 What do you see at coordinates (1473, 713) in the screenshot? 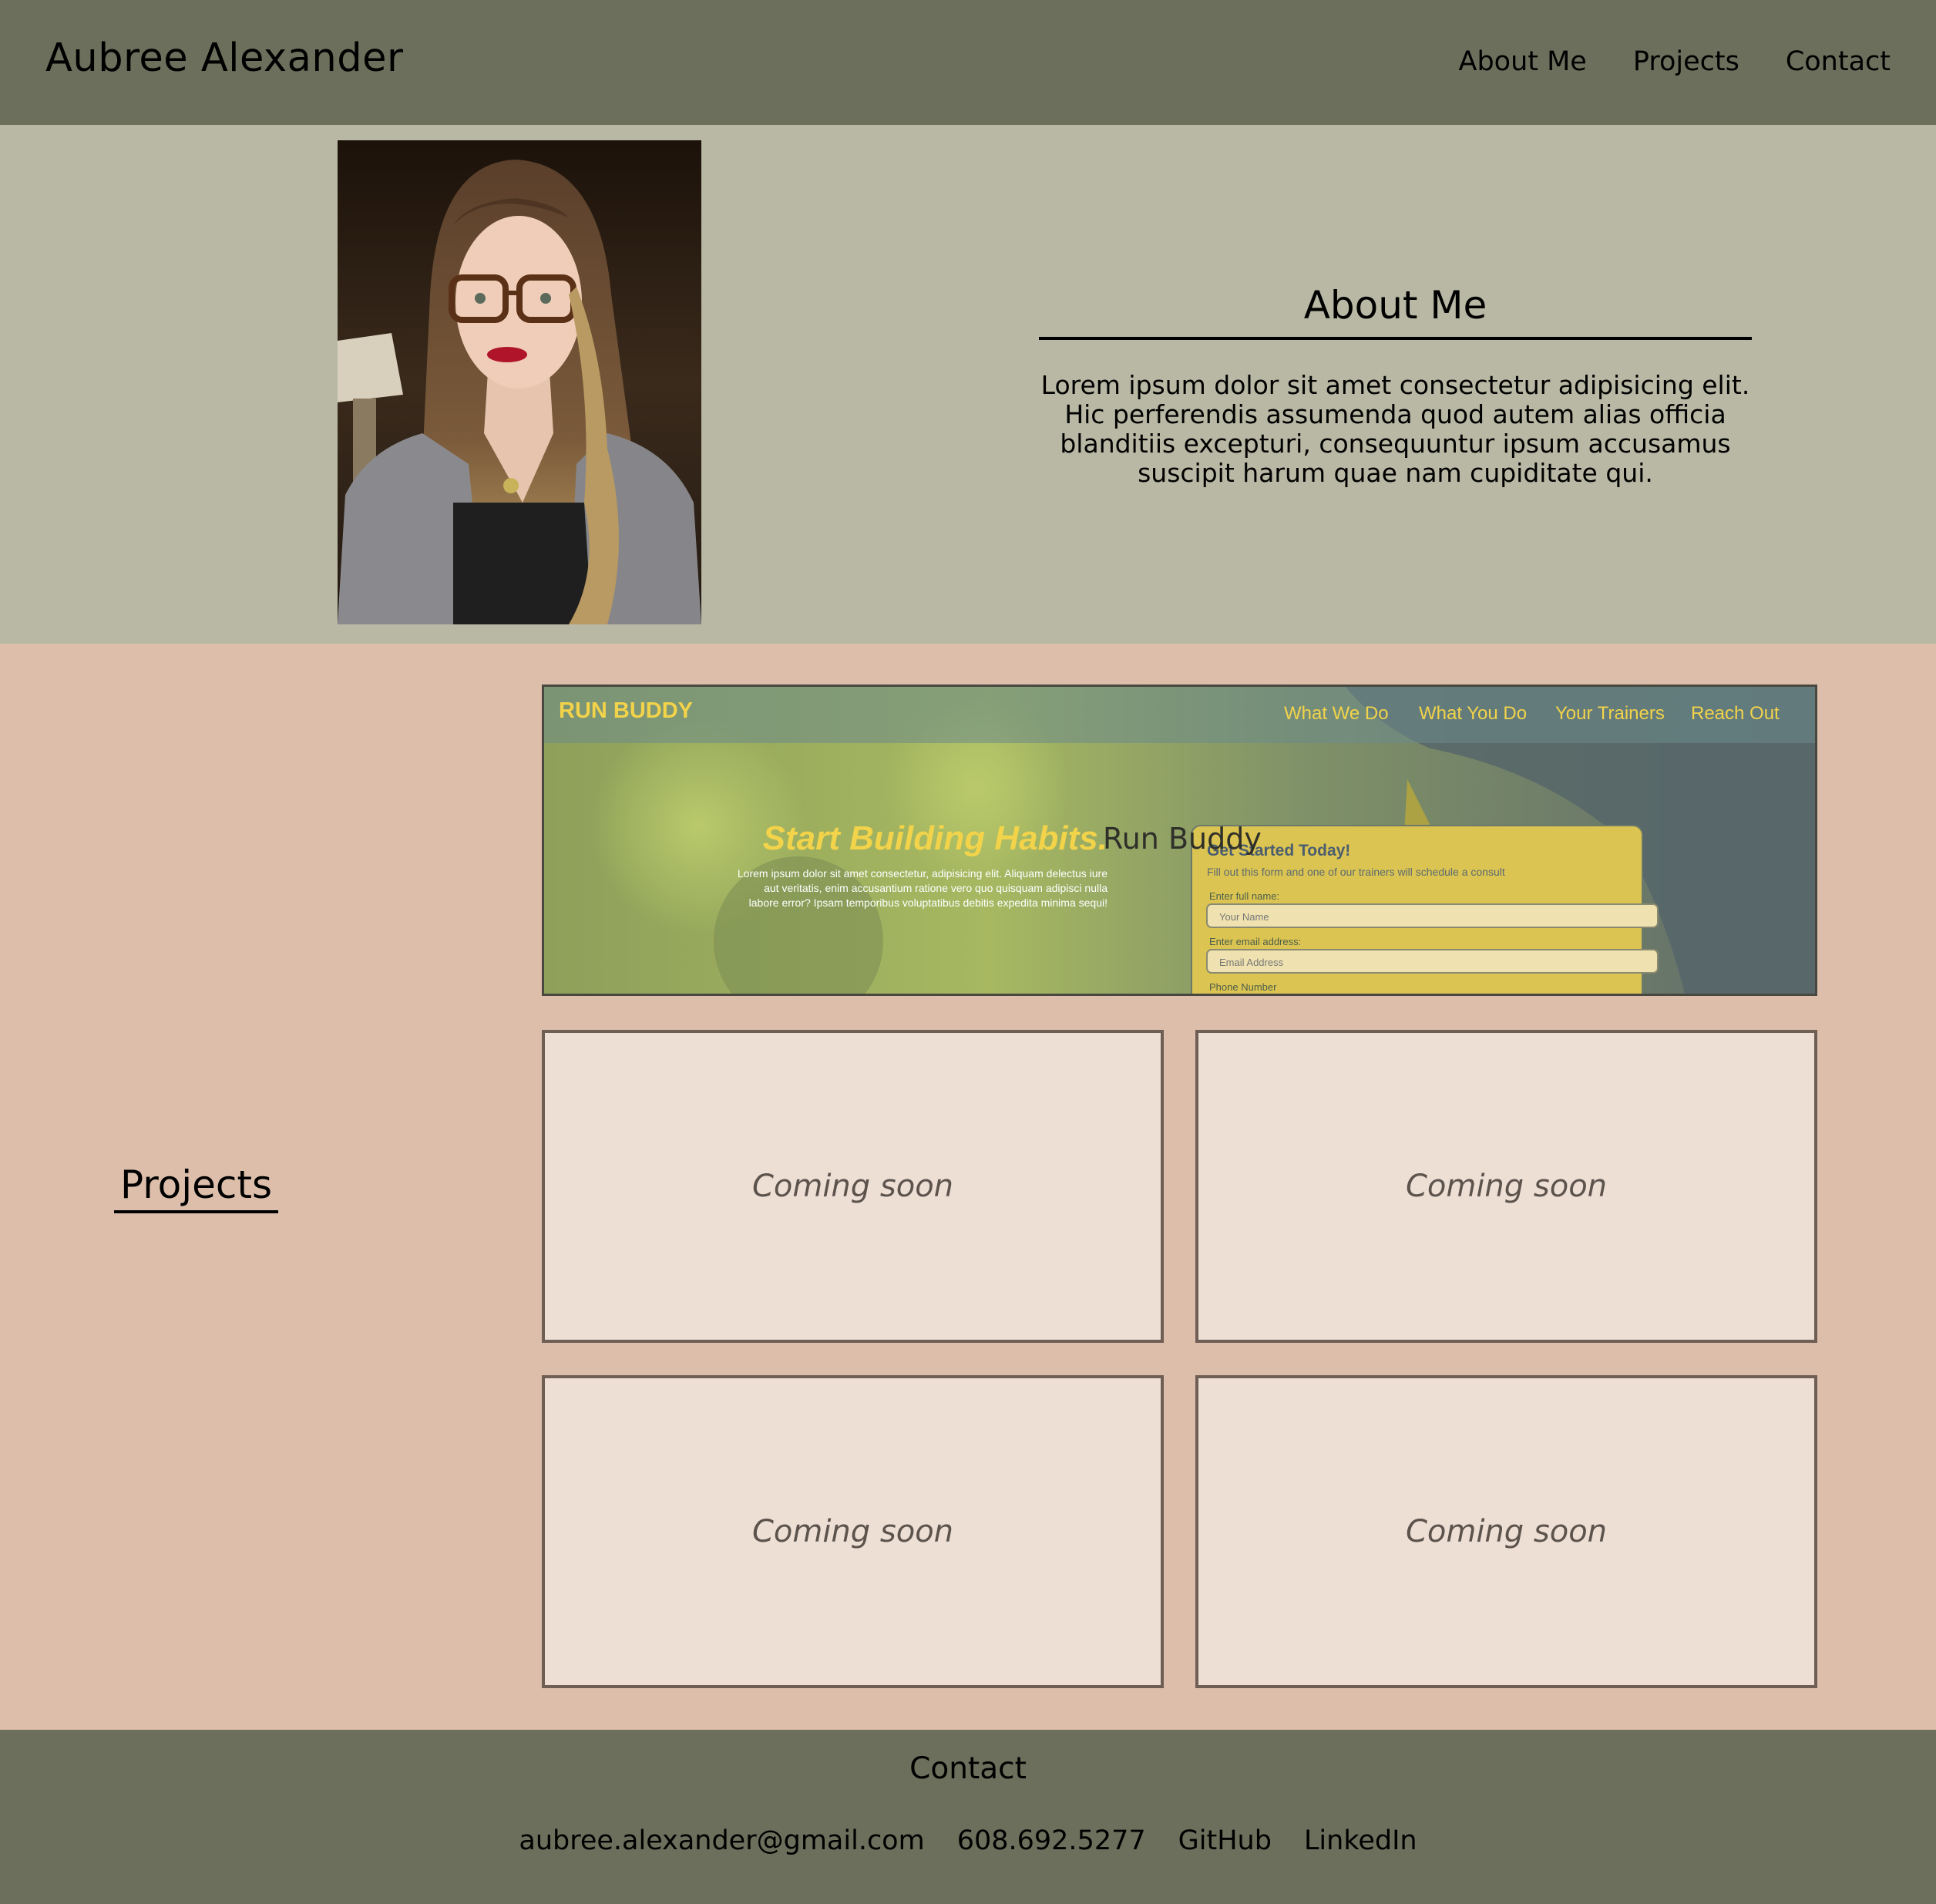
I see `rb-nav-item: What You Do` at bounding box center [1473, 713].